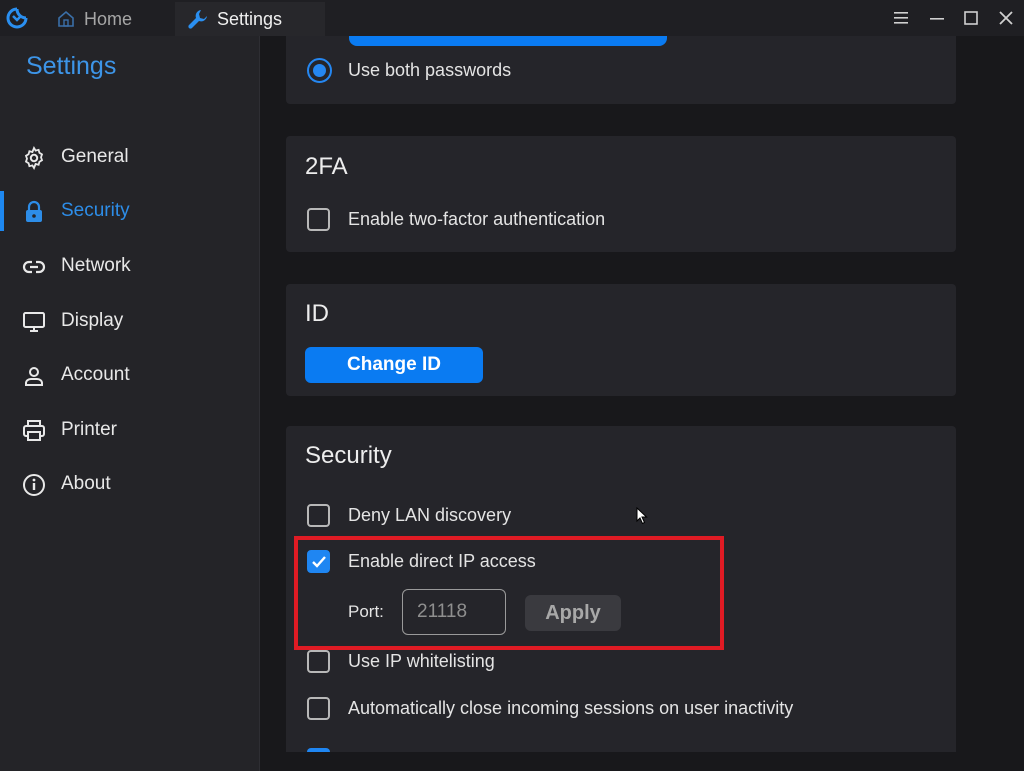  I want to click on hamburger-icon, so click(901, 18).